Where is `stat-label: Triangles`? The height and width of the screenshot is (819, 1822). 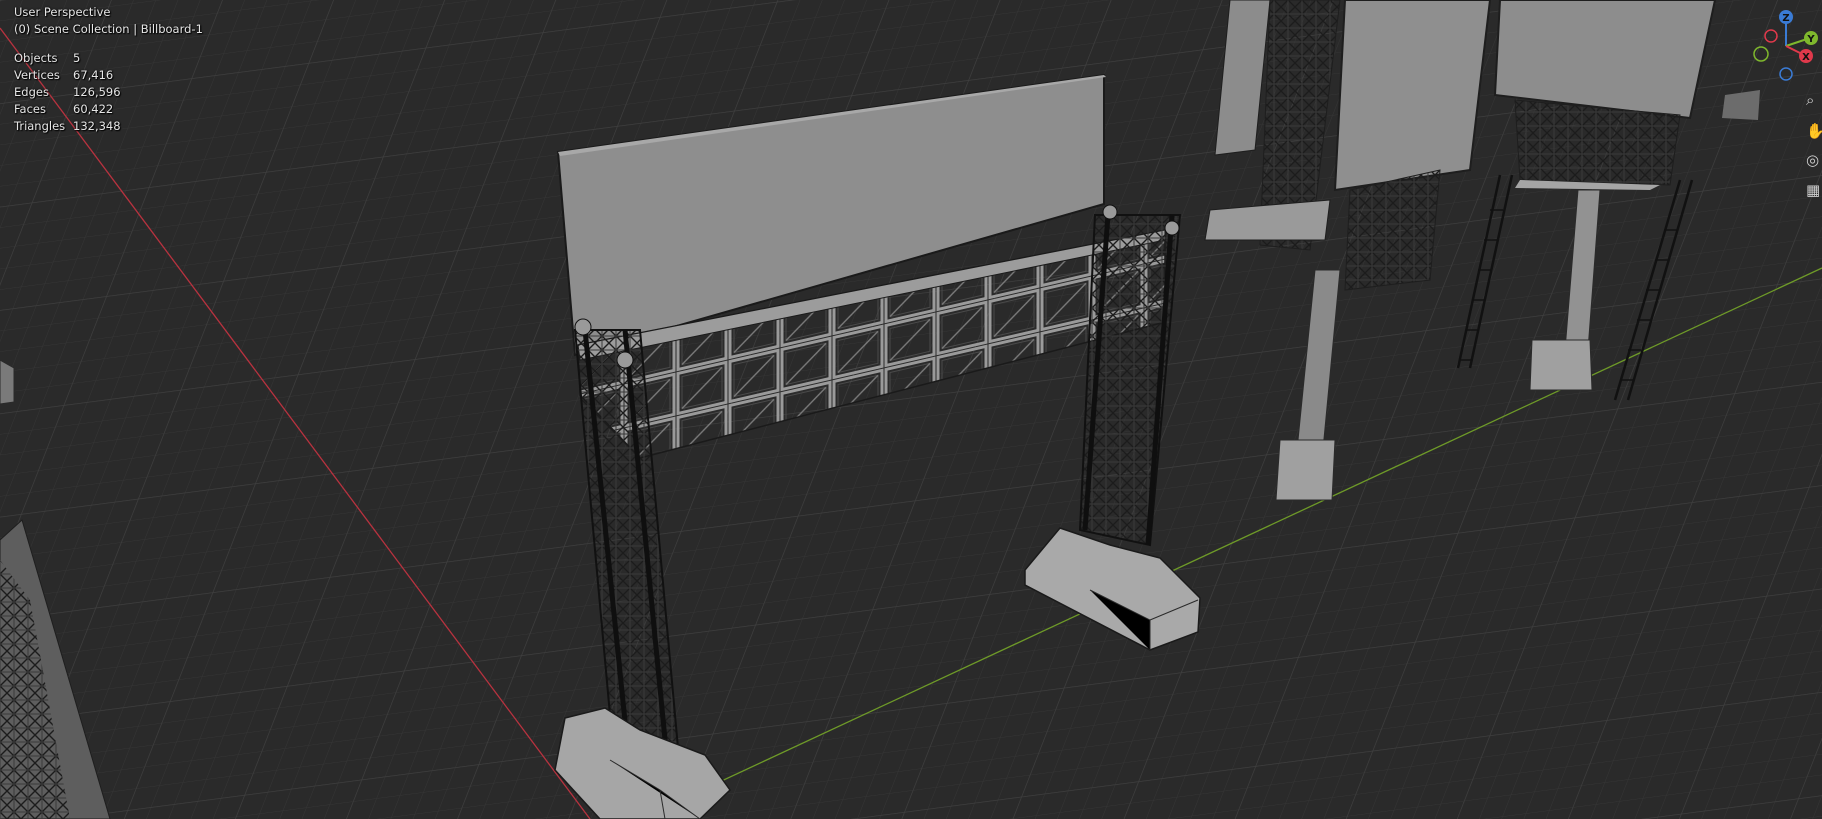
stat-label: Triangles is located at coordinates (40, 126).